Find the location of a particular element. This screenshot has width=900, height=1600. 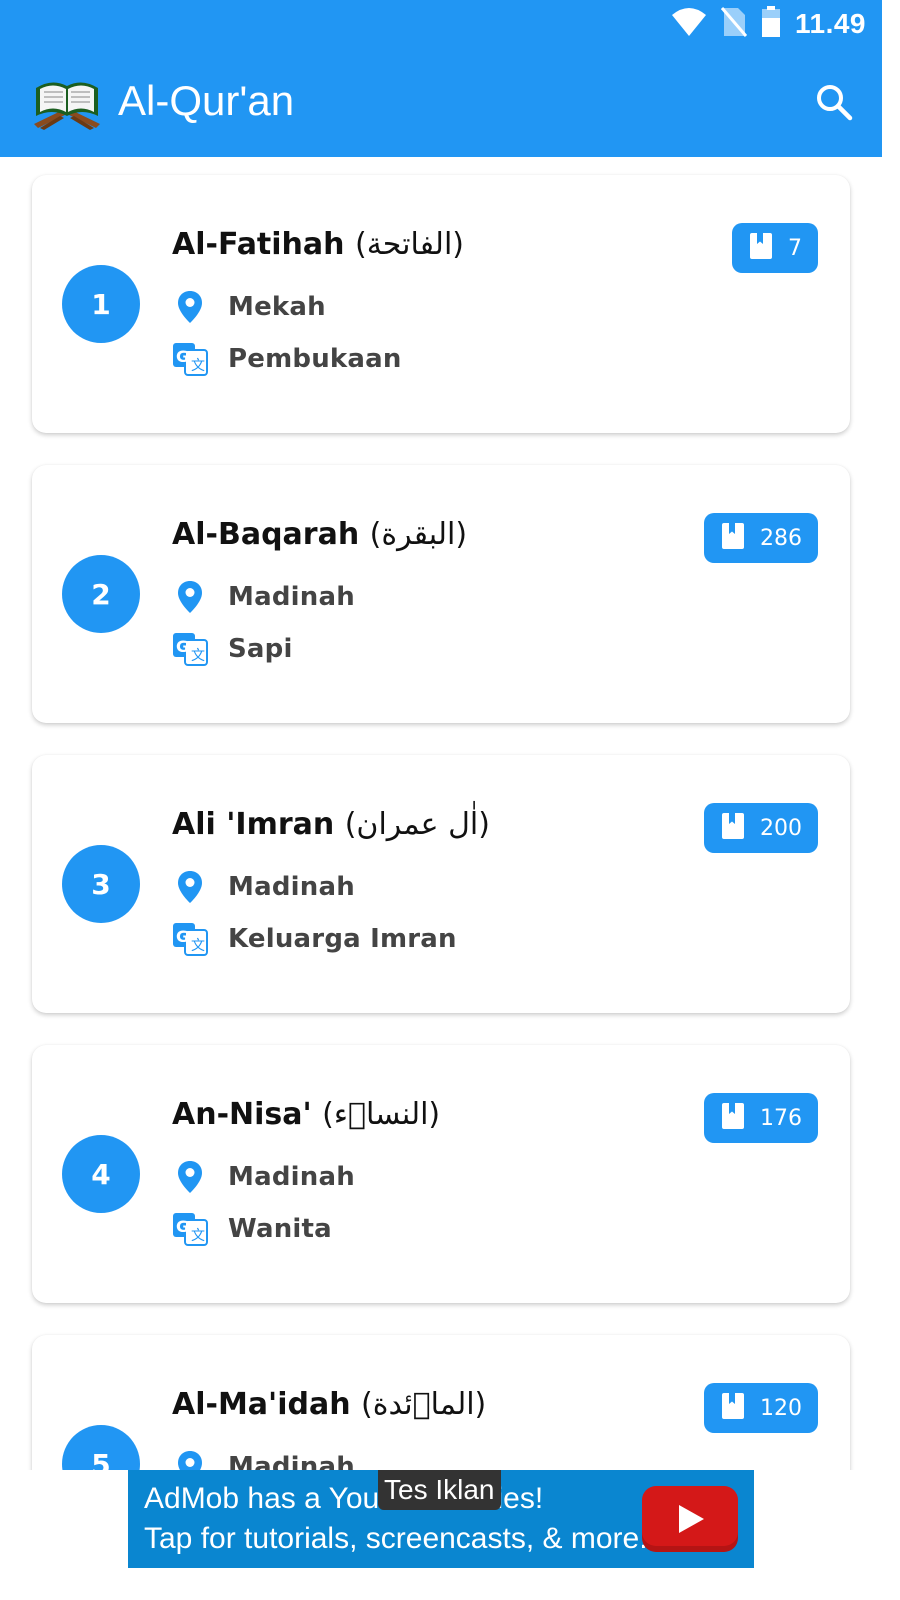

surah-number: 2 is located at coordinates (101, 594).